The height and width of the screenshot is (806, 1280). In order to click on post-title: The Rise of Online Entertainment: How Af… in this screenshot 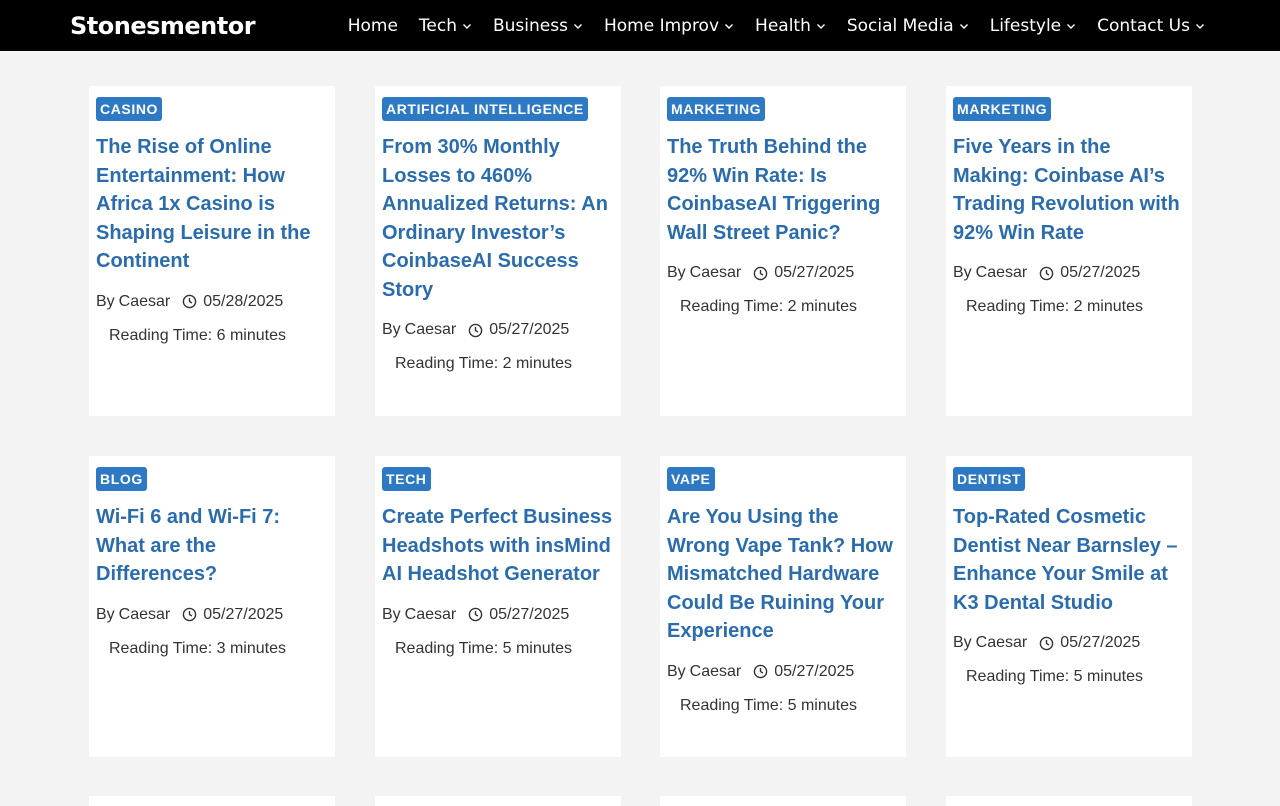, I will do `click(212, 204)`.